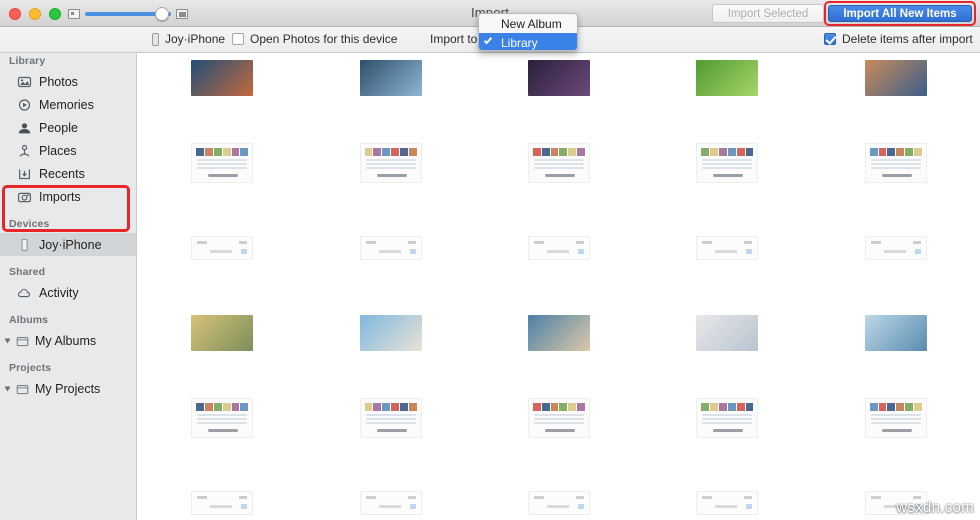 Image resolution: width=980 pixels, height=520 pixels. I want to click on photos-icon, so click(24, 82).